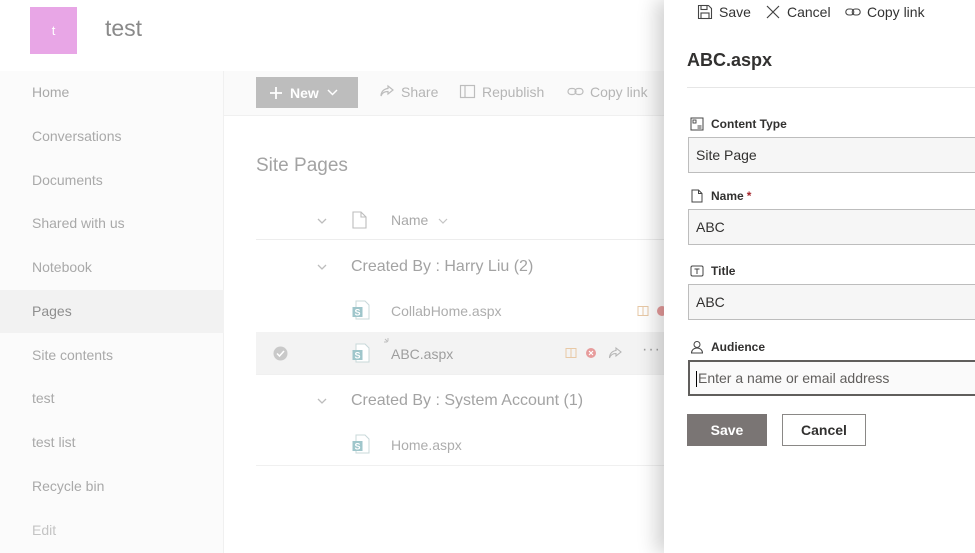 The height and width of the screenshot is (553, 975). Describe the element at coordinates (749, 196) in the screenshot. I see `required-indicator: *` at that location.